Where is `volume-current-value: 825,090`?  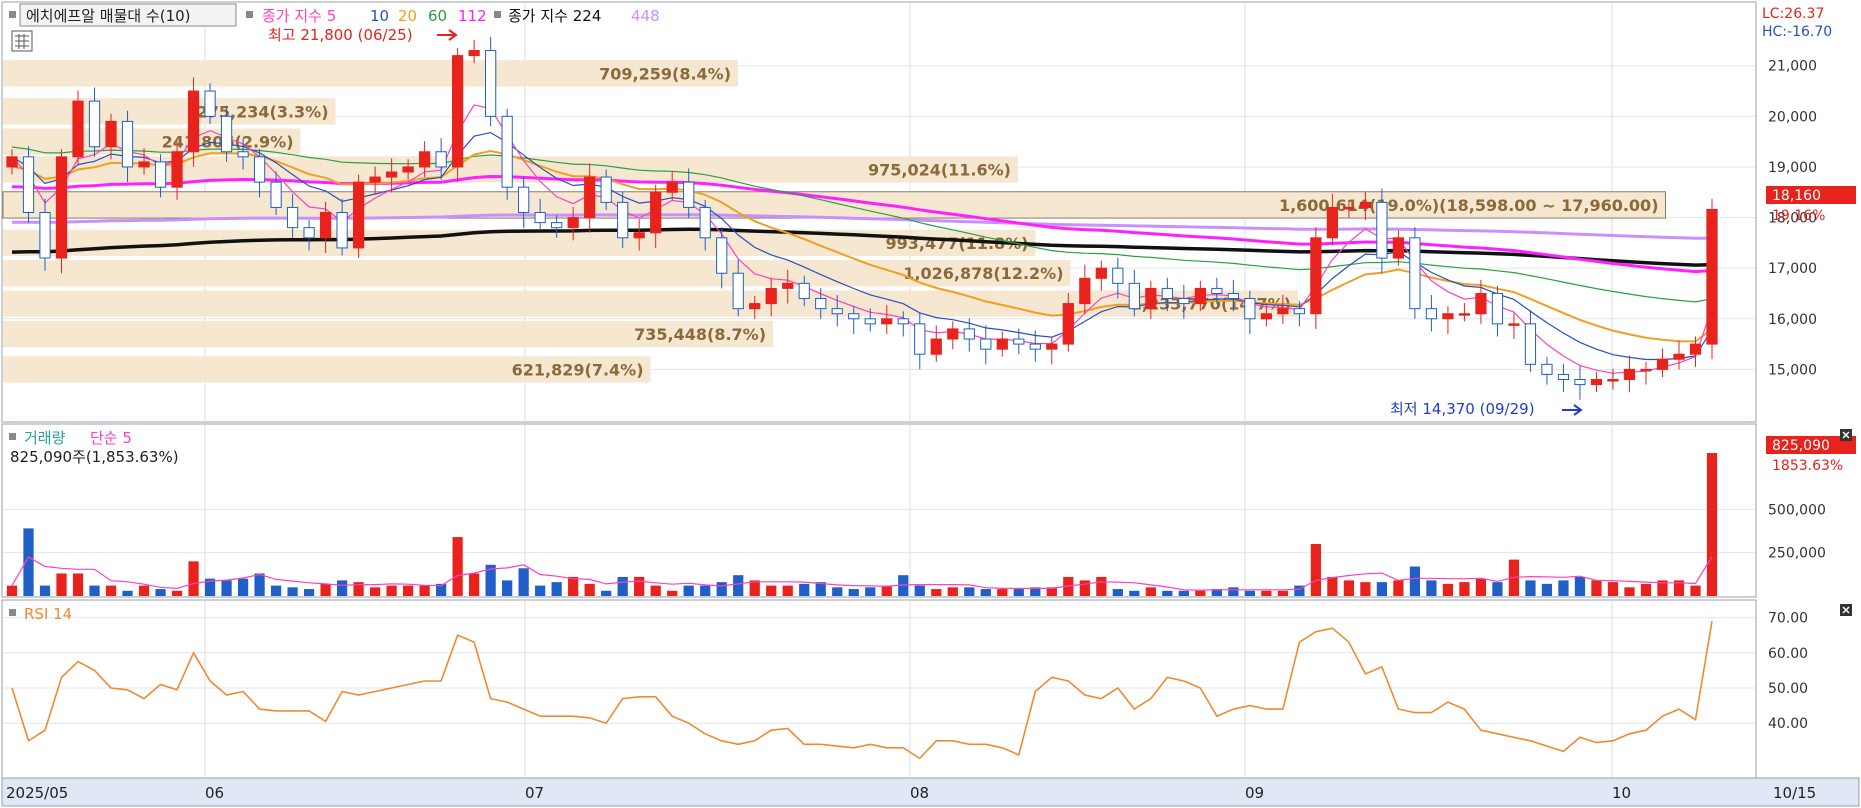 volume-current-value: 825,090 is located at coordinates (1801, 446).